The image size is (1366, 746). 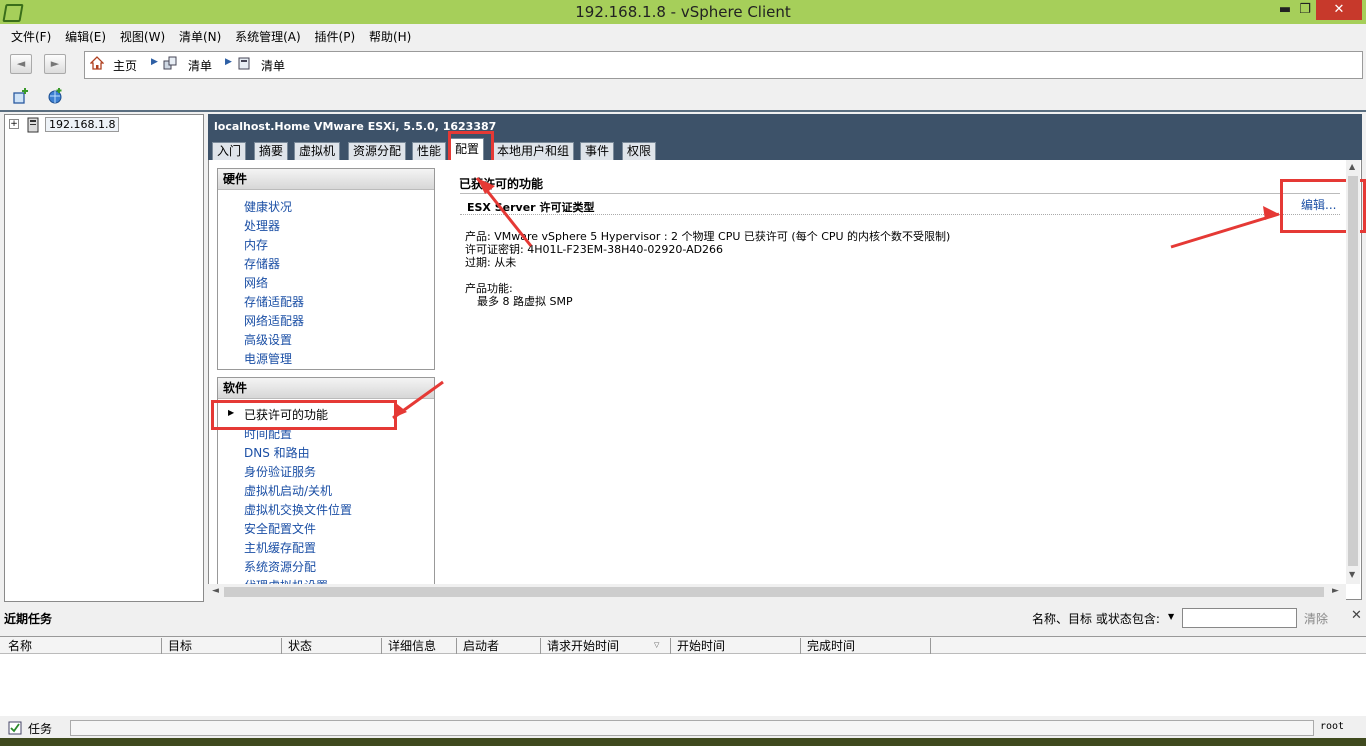 What do you see at coordinates (55, 64) in the screenshot?
I see `forward-button: ►` at bounding box center [55, 64].